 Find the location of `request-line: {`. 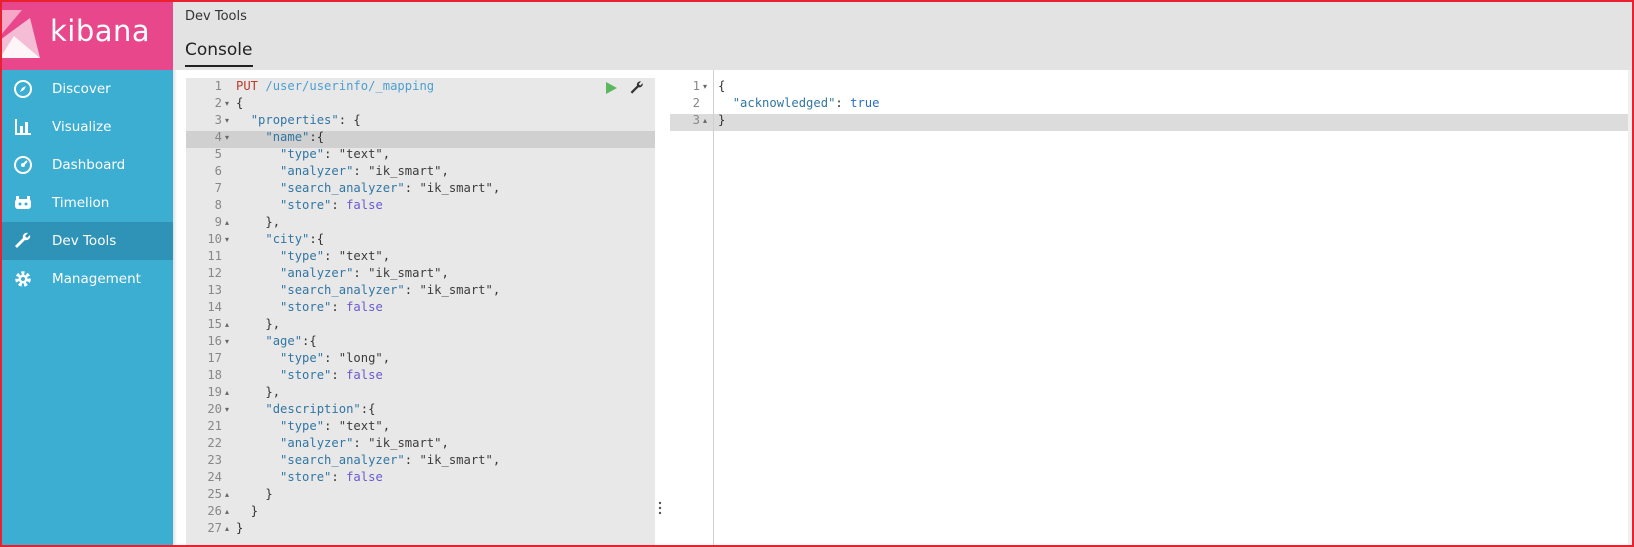

request-line: { is located at coordinates (240, 103).